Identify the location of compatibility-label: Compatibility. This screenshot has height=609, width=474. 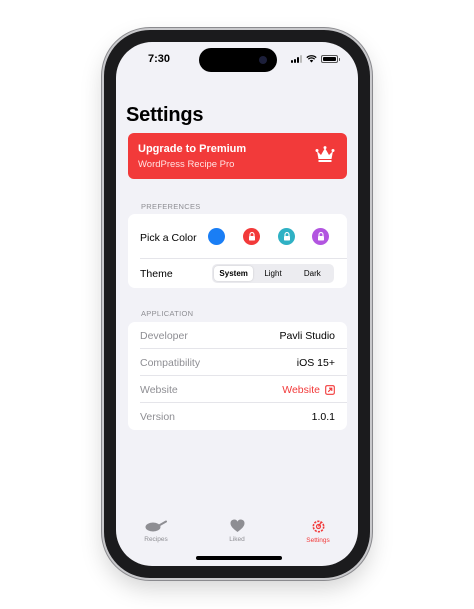
(170, 363).